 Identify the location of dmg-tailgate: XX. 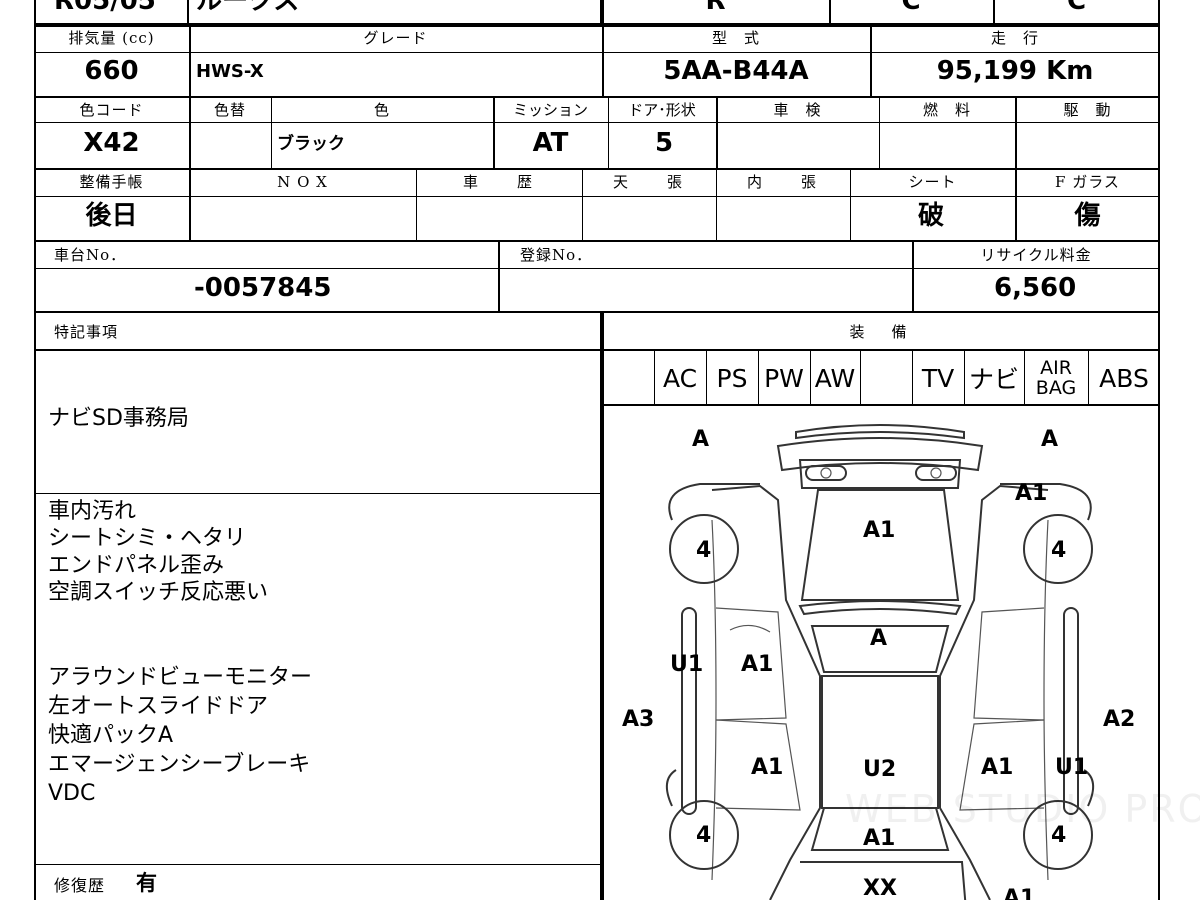
(880, 888).